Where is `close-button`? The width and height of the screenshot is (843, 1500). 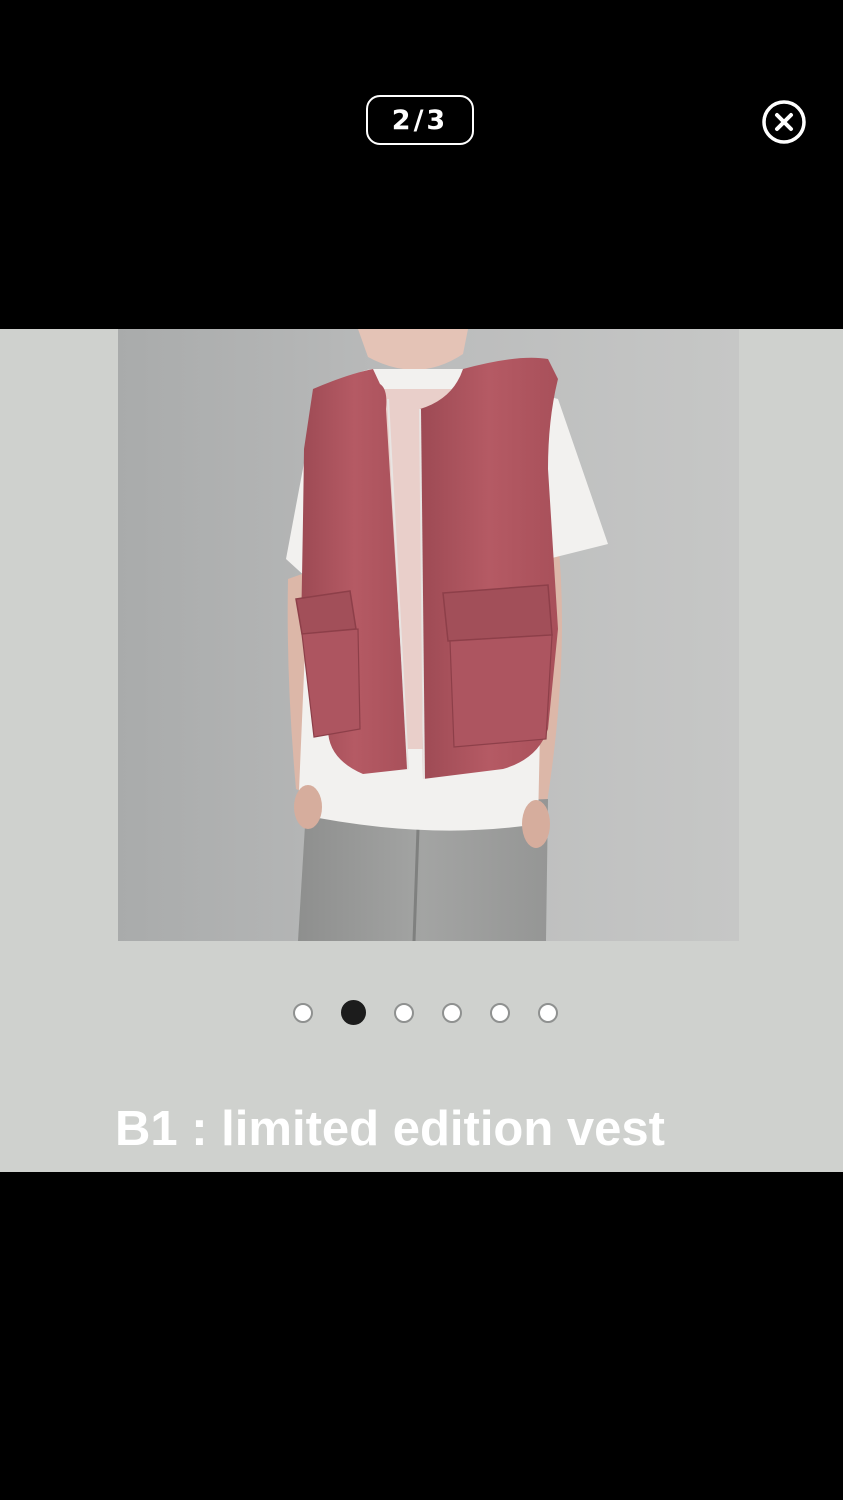
close-button is located at coordinates (784, 122).